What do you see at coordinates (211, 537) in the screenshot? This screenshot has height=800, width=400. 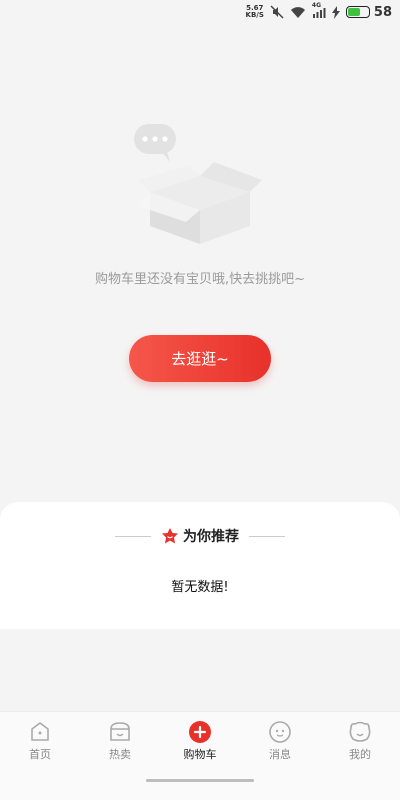 I see `recommend-title: 为你推荐` at bounding box center [211, 537].